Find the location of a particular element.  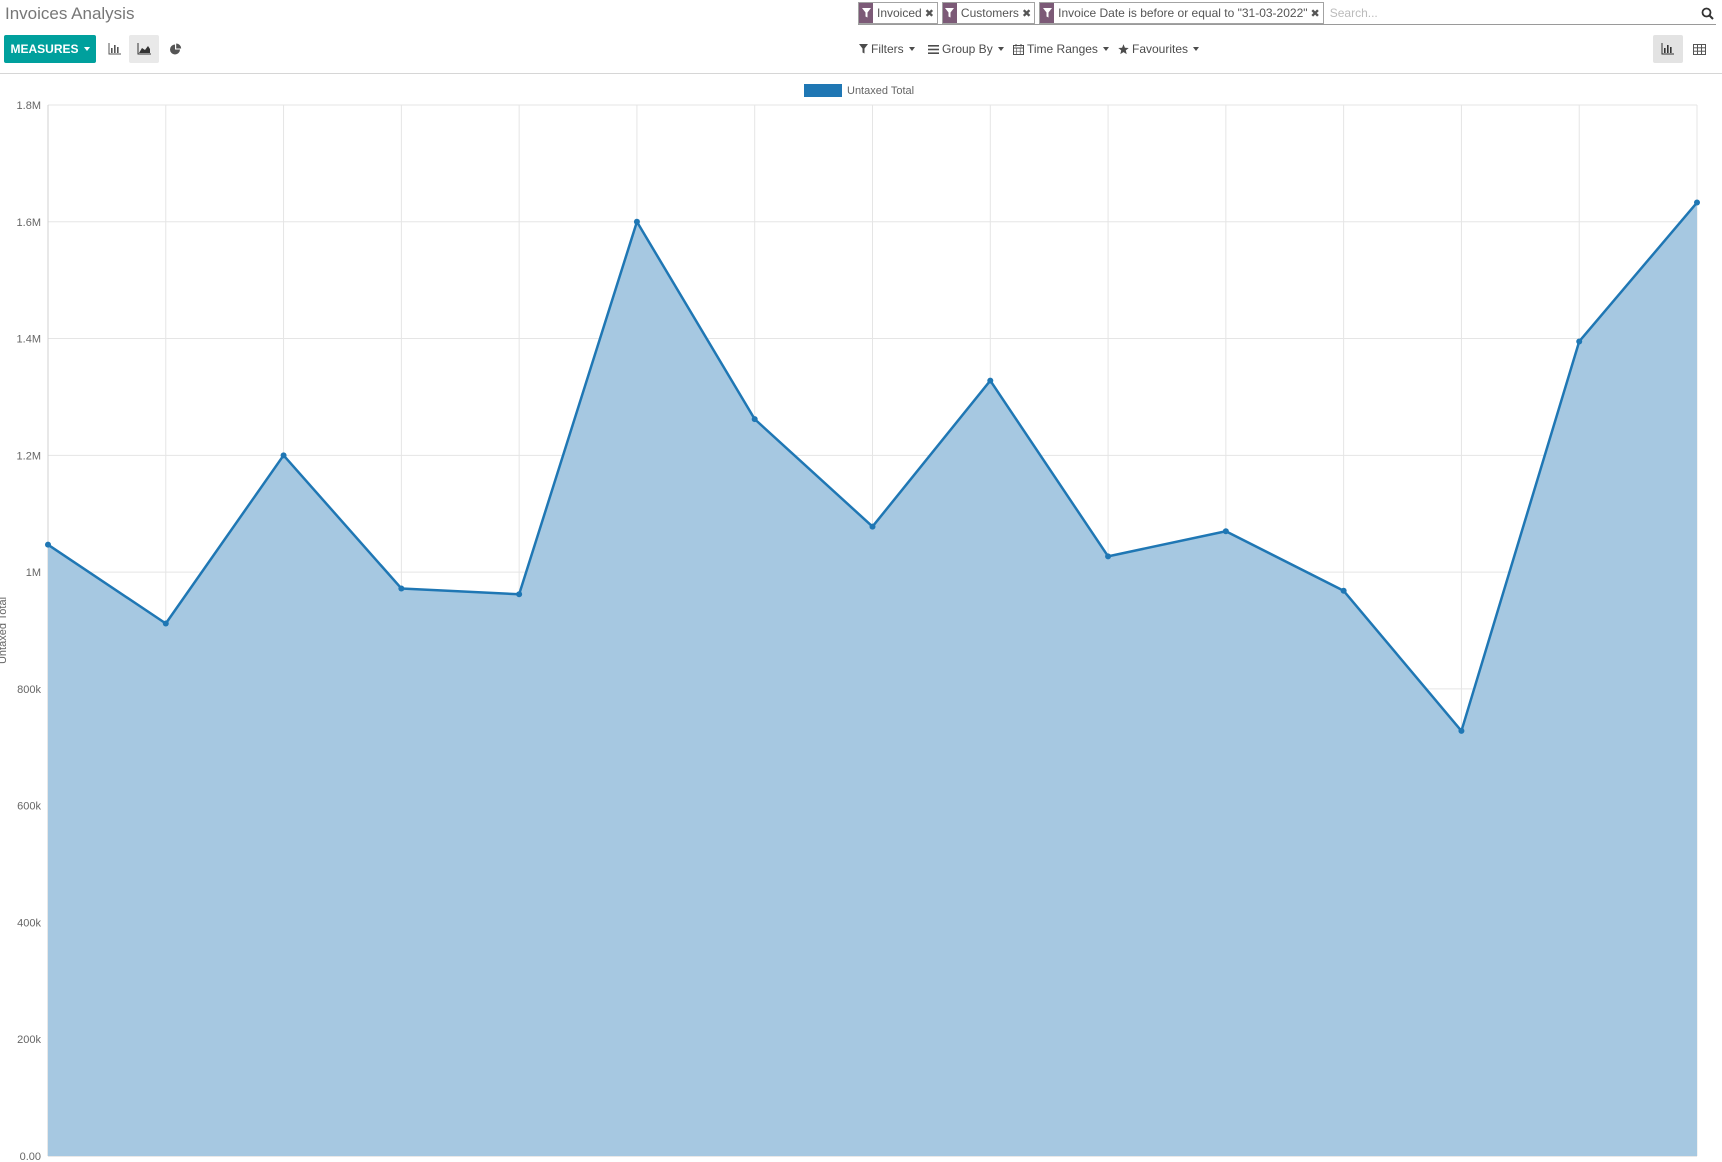

groupby-label: Group By is located at coordinates (967, 49).